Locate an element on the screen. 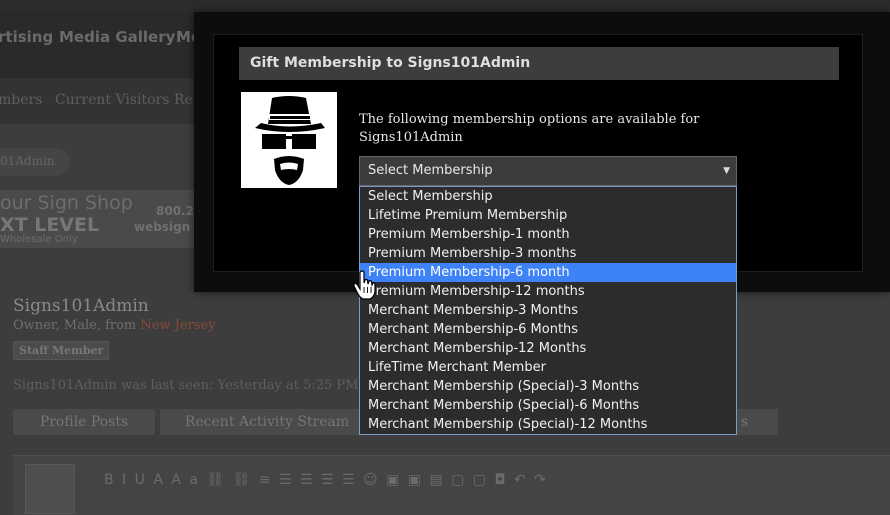 The image size is (890, 515). banner-line-3: Wholesale Only is located at coordinates (39, 239).